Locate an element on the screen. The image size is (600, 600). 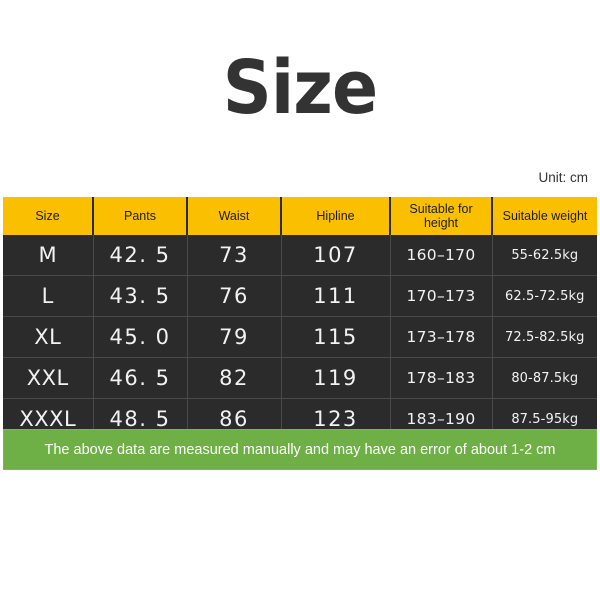
cell-height: 173–178 is located at coordinates (441, 337).